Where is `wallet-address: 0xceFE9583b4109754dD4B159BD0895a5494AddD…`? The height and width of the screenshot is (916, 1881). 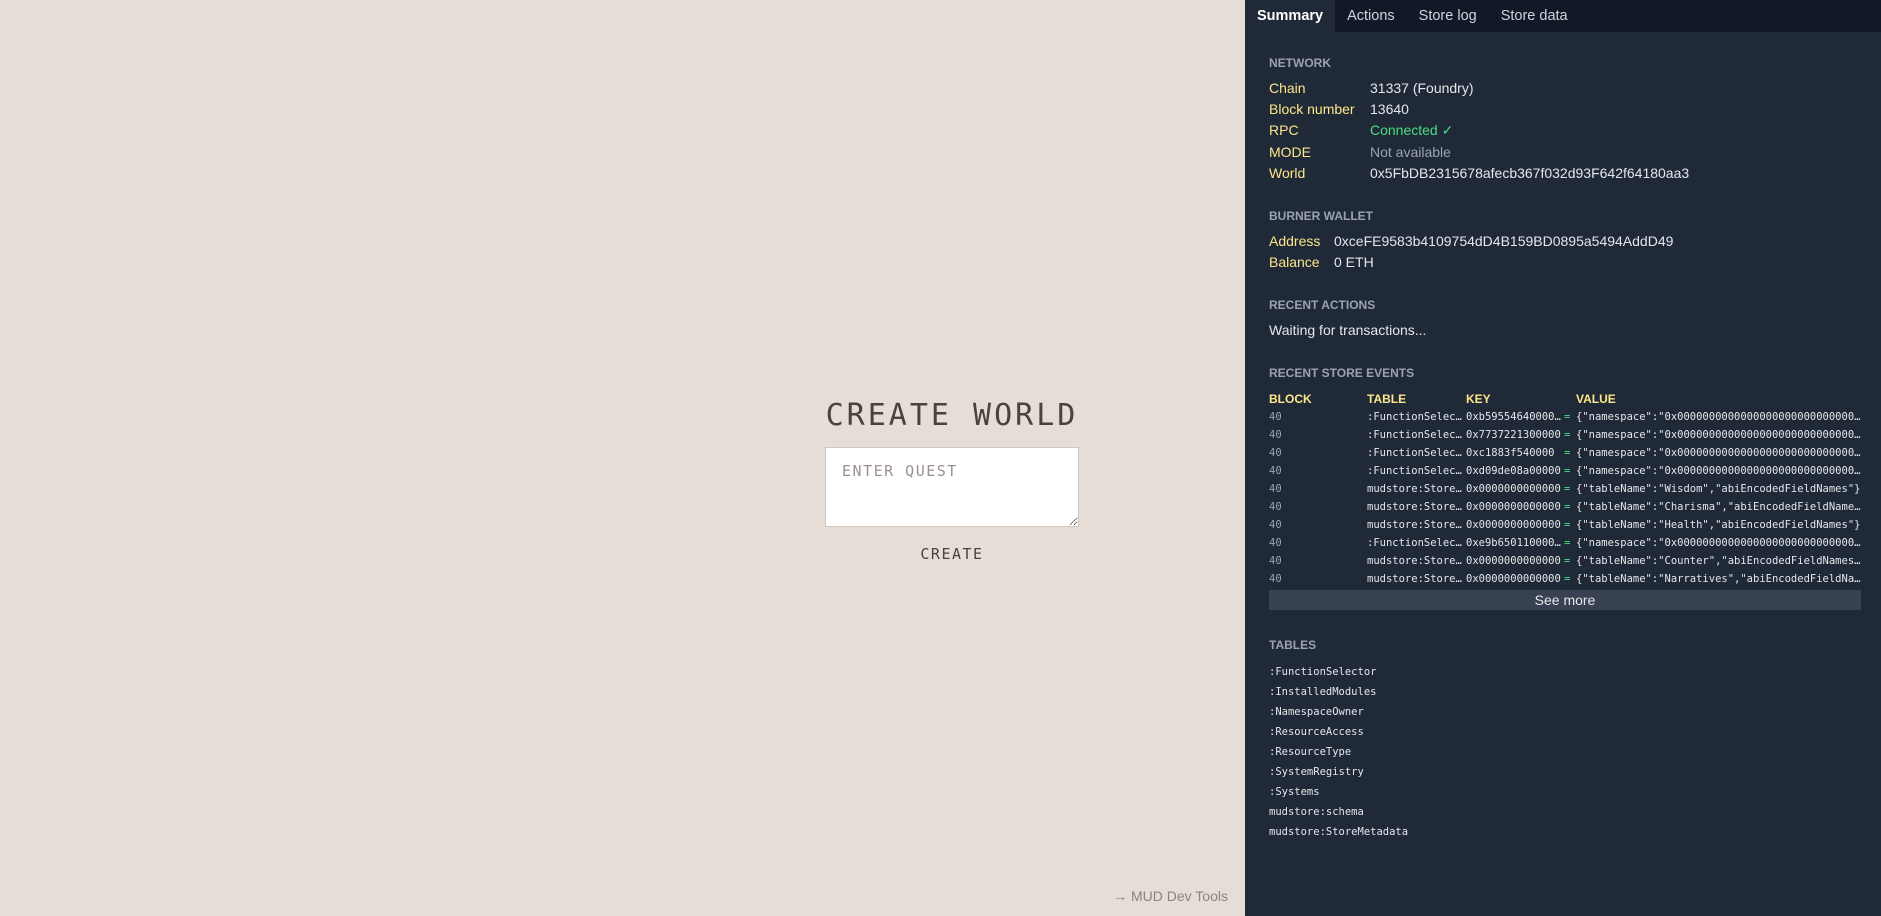 wallet-address: 0xceFE9583b4109754dD4B159BD0895a5494AddD… is located at coordinates (1504, 241).